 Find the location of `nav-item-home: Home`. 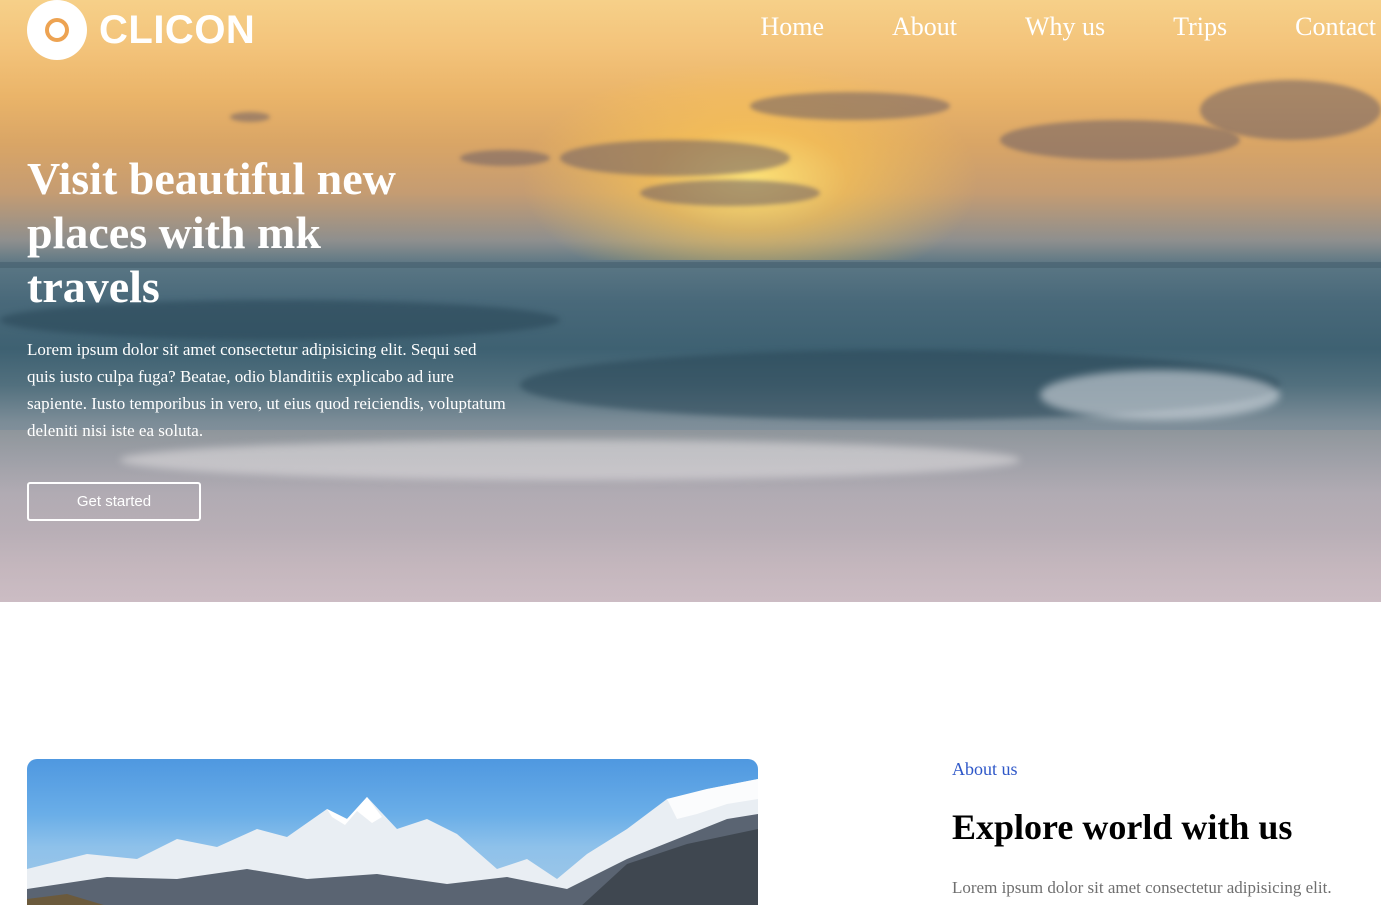

nav-item-home: Home is located at coordinates (792, 27).